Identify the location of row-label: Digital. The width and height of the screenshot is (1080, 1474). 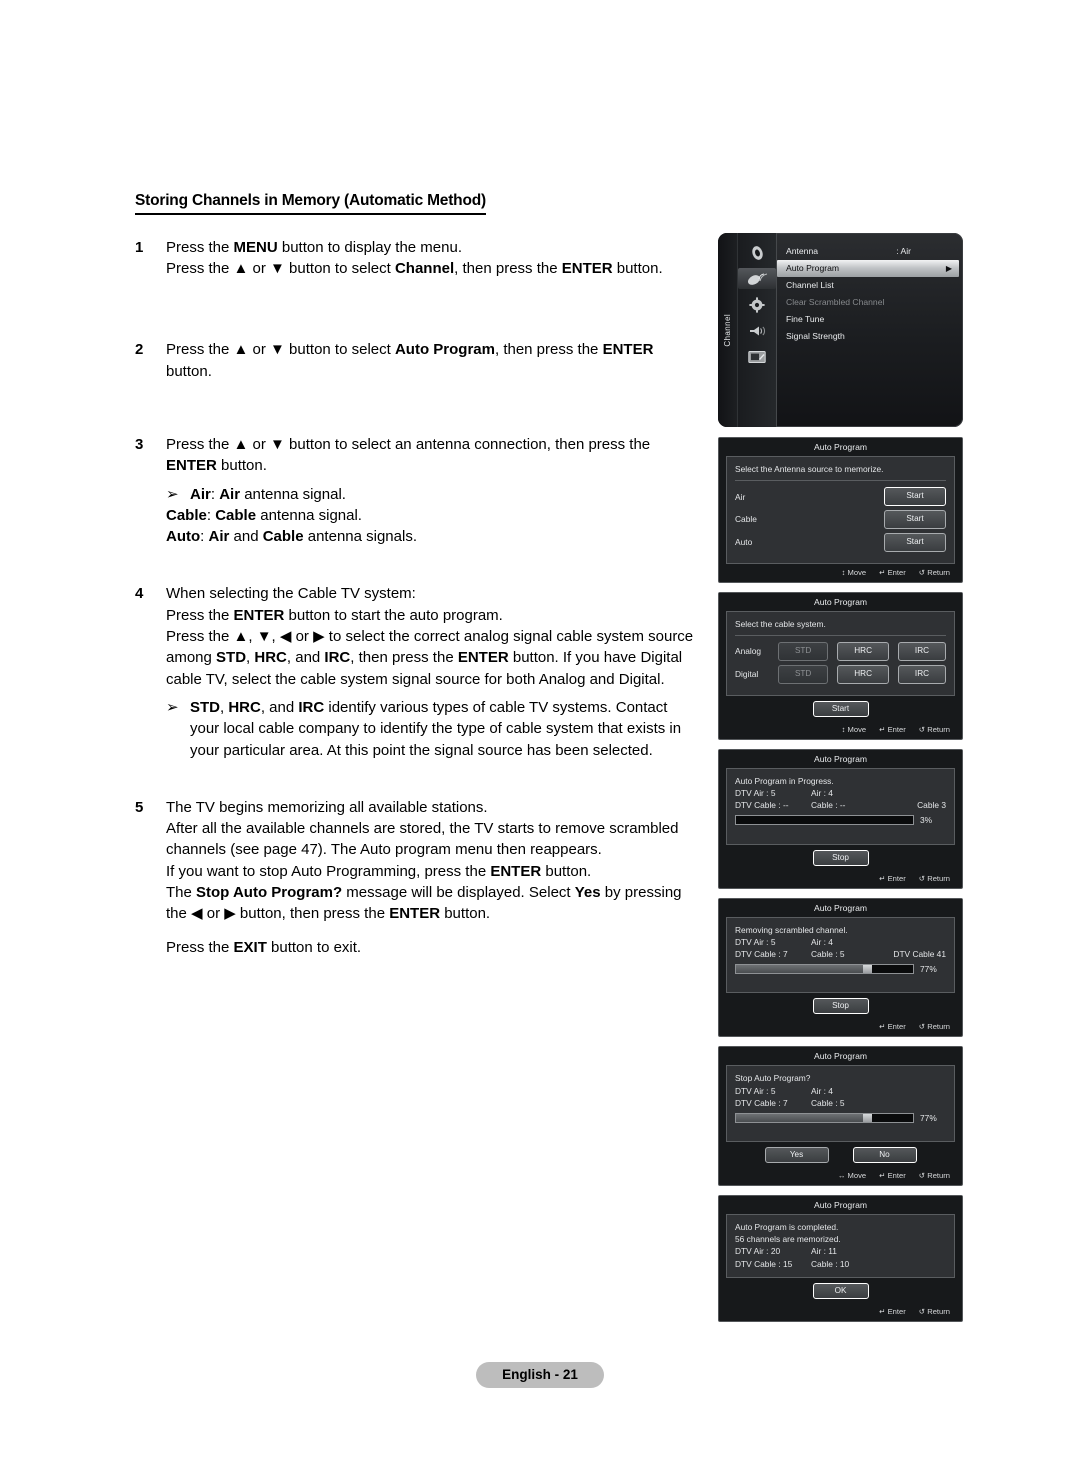
(747, 674).